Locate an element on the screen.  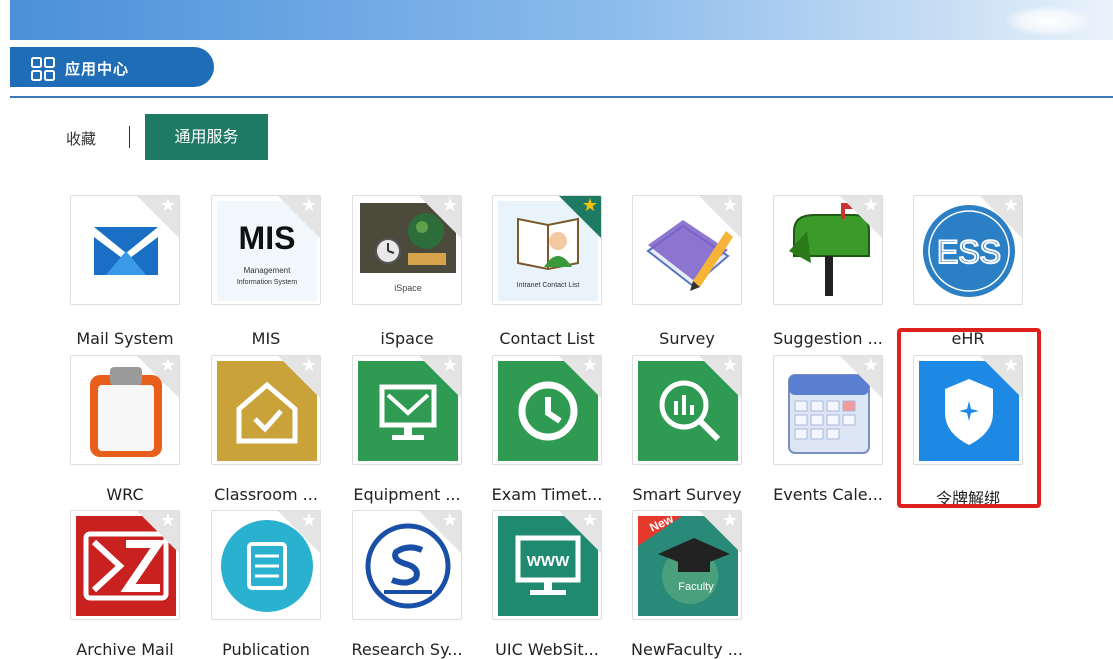
app-tile: ESS ★ eHR is located at coordinates (968, 271).